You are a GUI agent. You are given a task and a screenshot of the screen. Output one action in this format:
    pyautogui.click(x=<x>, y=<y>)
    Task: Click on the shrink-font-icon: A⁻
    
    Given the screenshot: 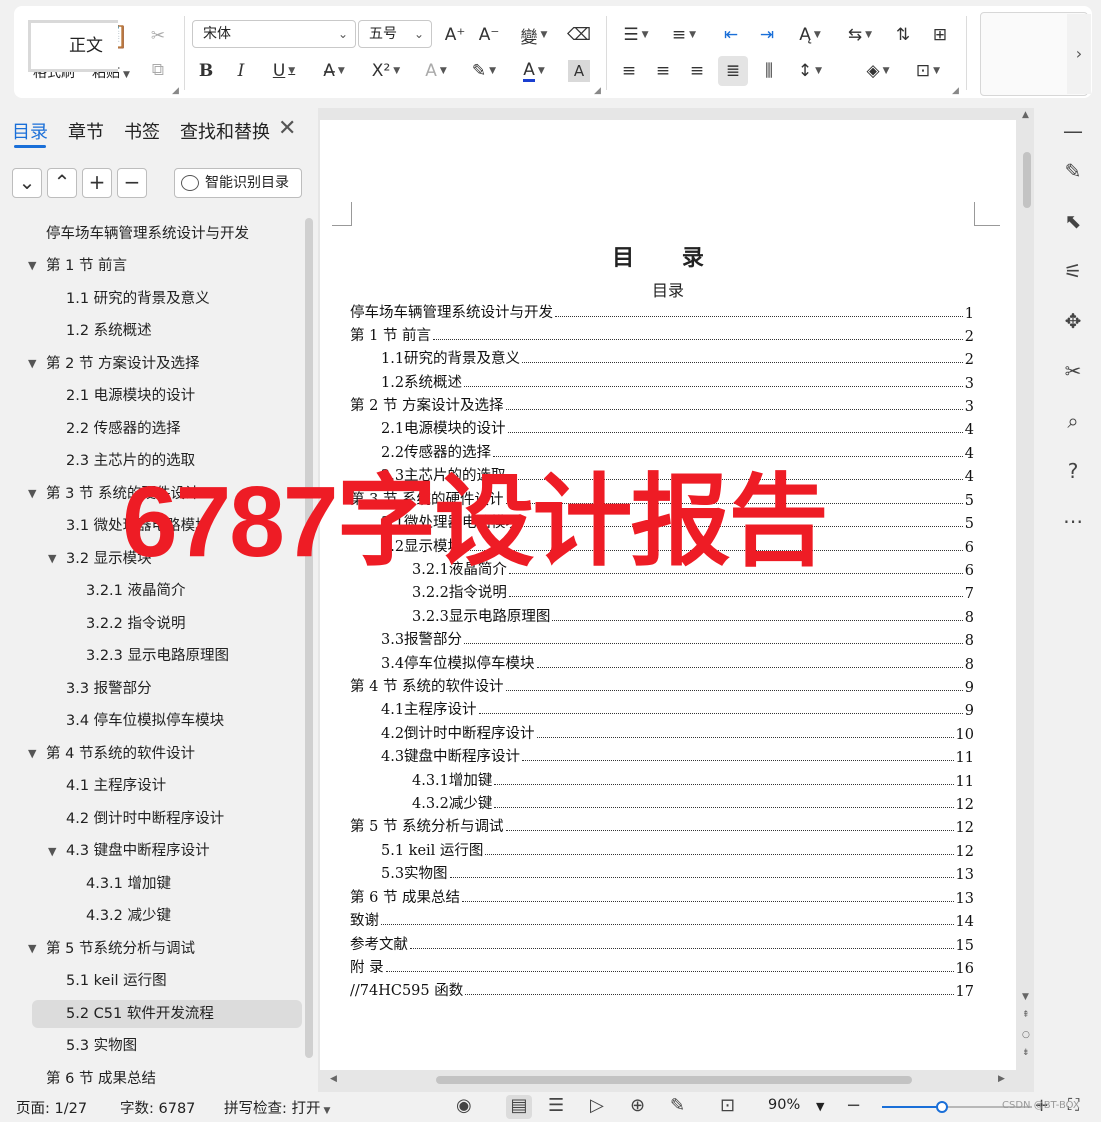 What is the action you would take?
    pyautogui.click(x=489, y=35)
    